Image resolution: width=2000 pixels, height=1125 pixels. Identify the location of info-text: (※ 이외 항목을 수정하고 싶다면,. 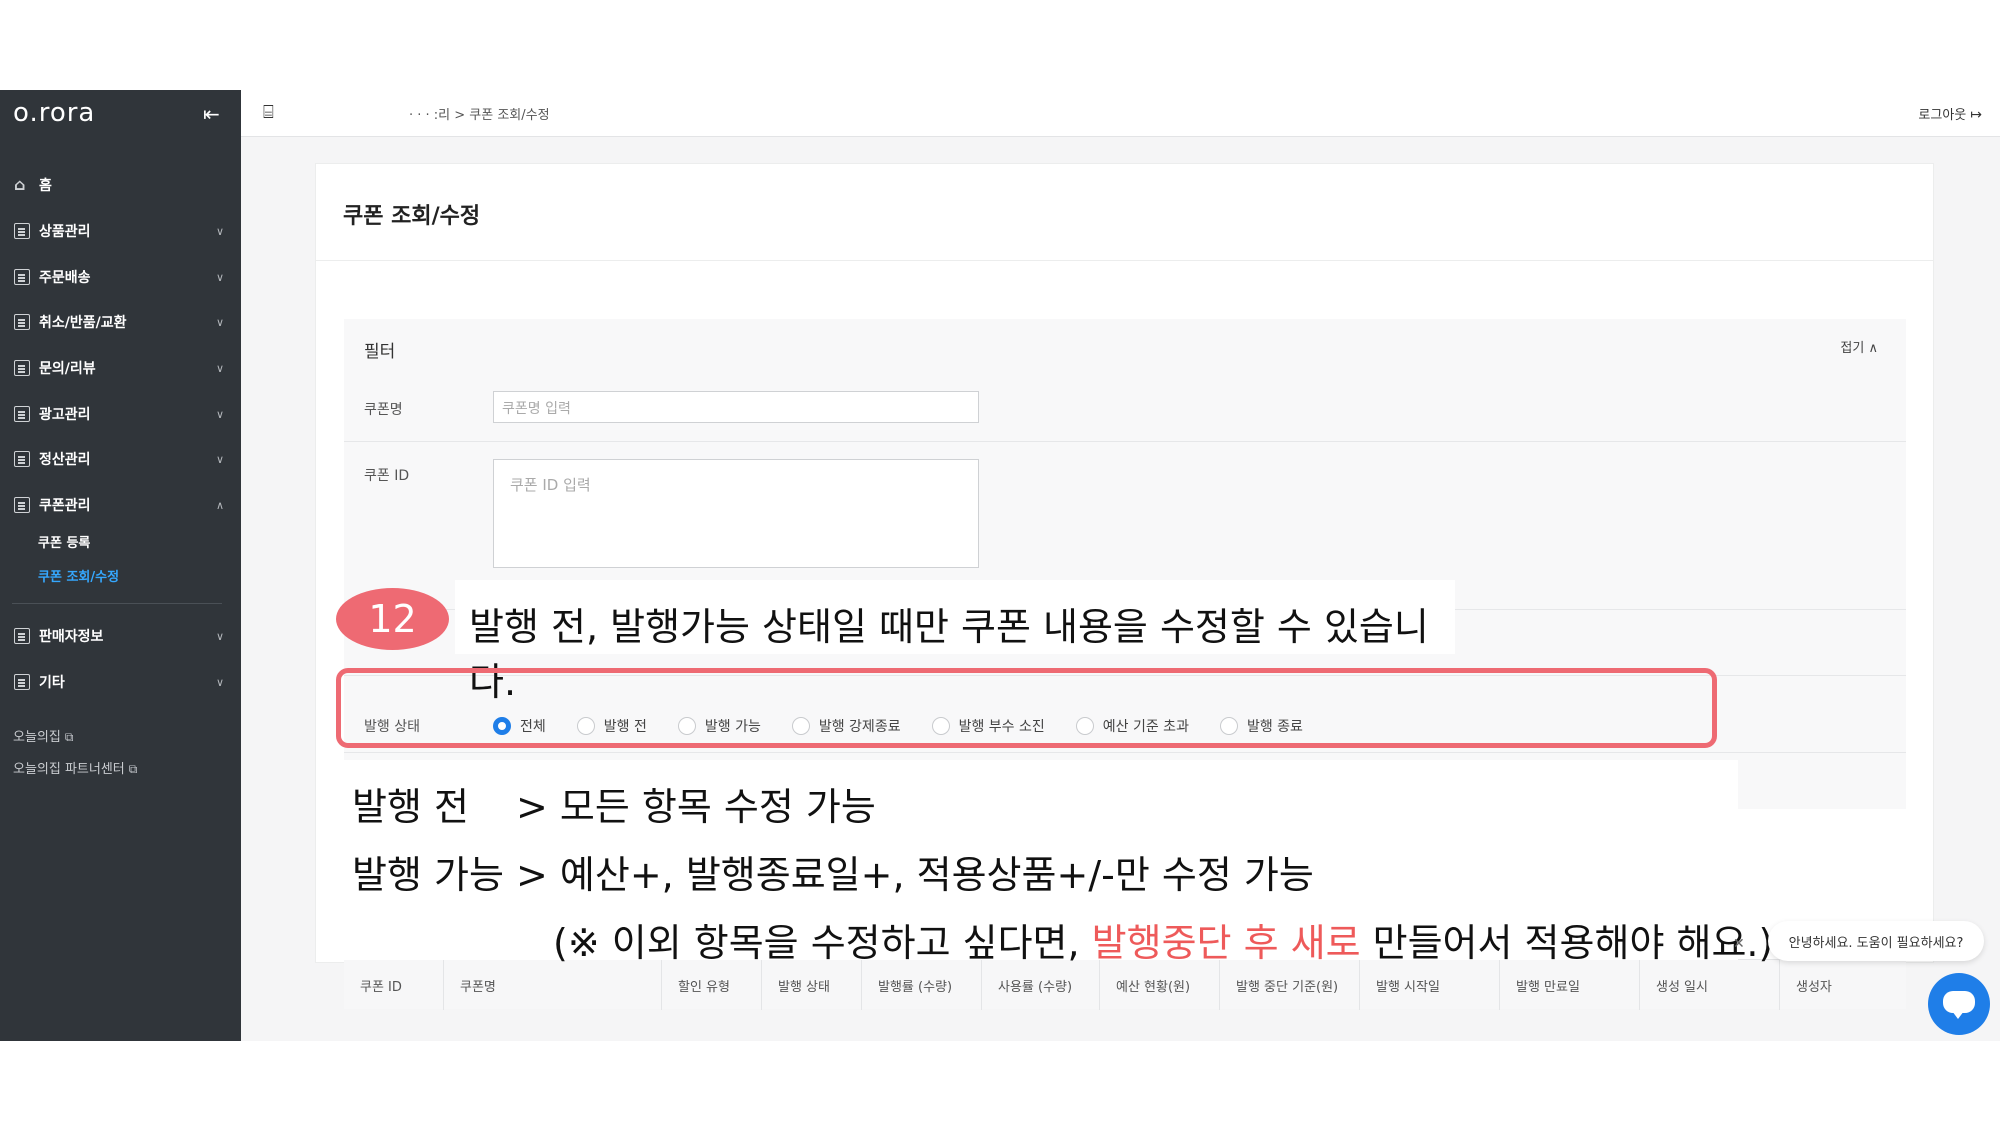
(822, 943).